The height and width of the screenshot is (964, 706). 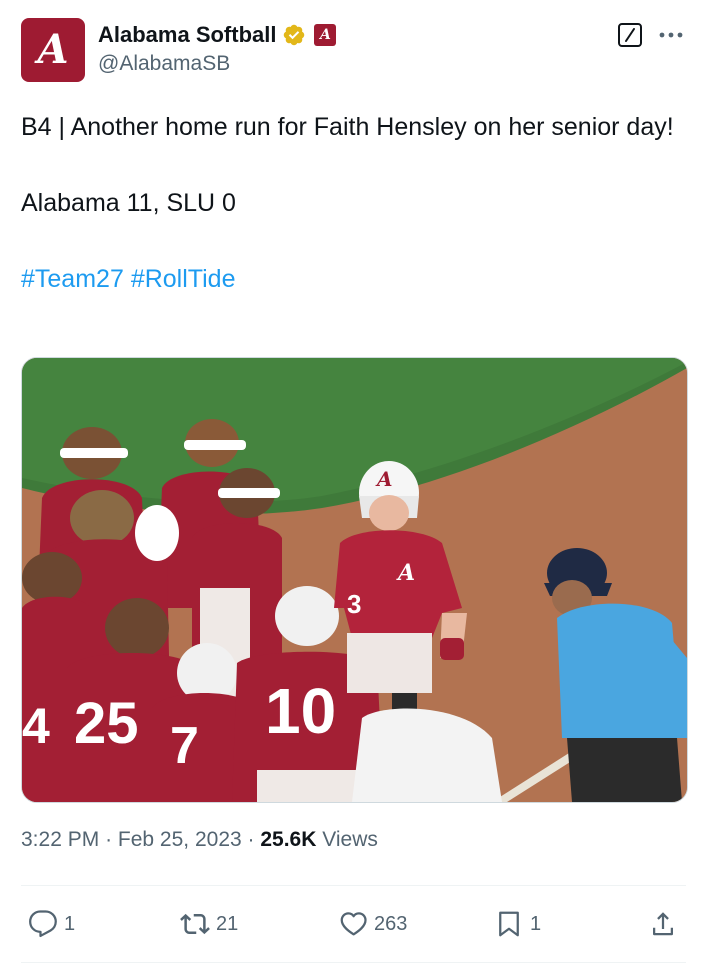 What do you see at coordinates (187, 35) in the screenshot?
I see `account-display-name: Alabama Softball` at bounding box center [187, 35].